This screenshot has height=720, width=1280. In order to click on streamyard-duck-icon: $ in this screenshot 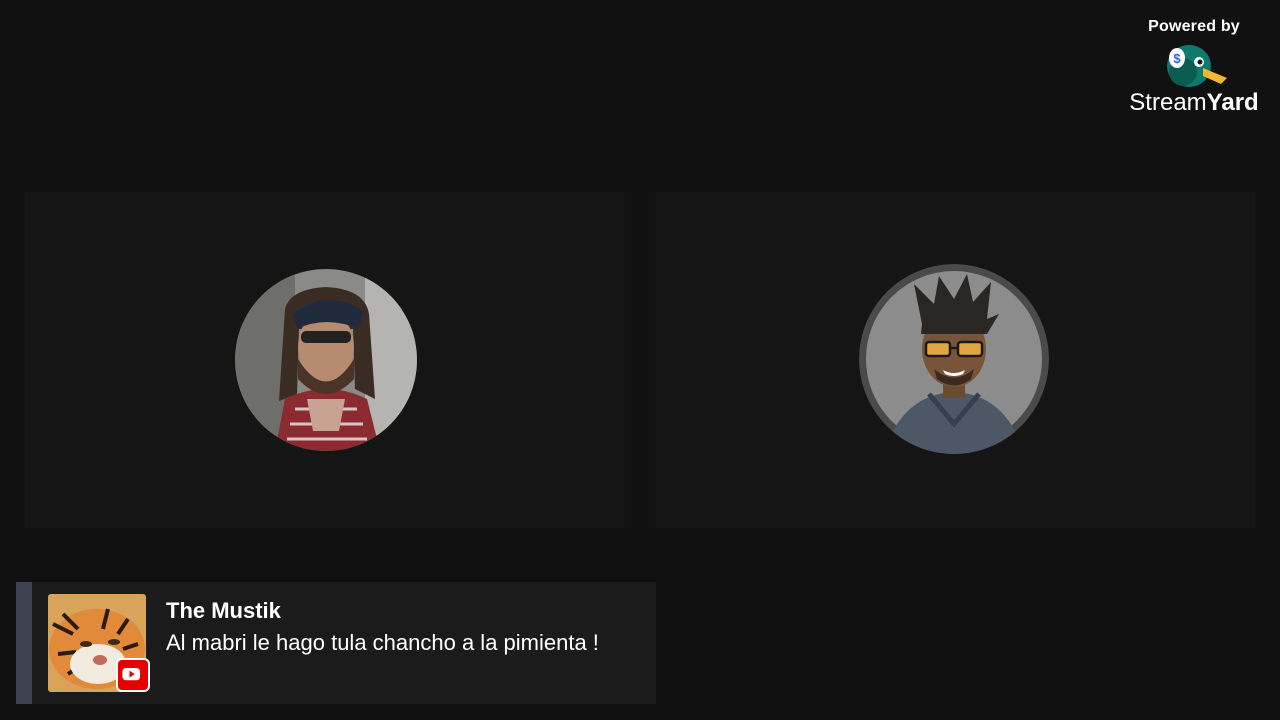, I will do `click(1197, 66)`.